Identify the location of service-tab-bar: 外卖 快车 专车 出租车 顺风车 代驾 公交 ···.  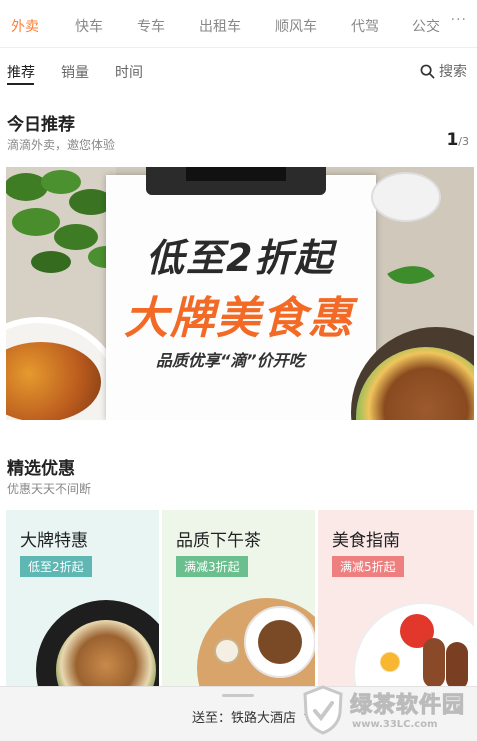
(238, 24).